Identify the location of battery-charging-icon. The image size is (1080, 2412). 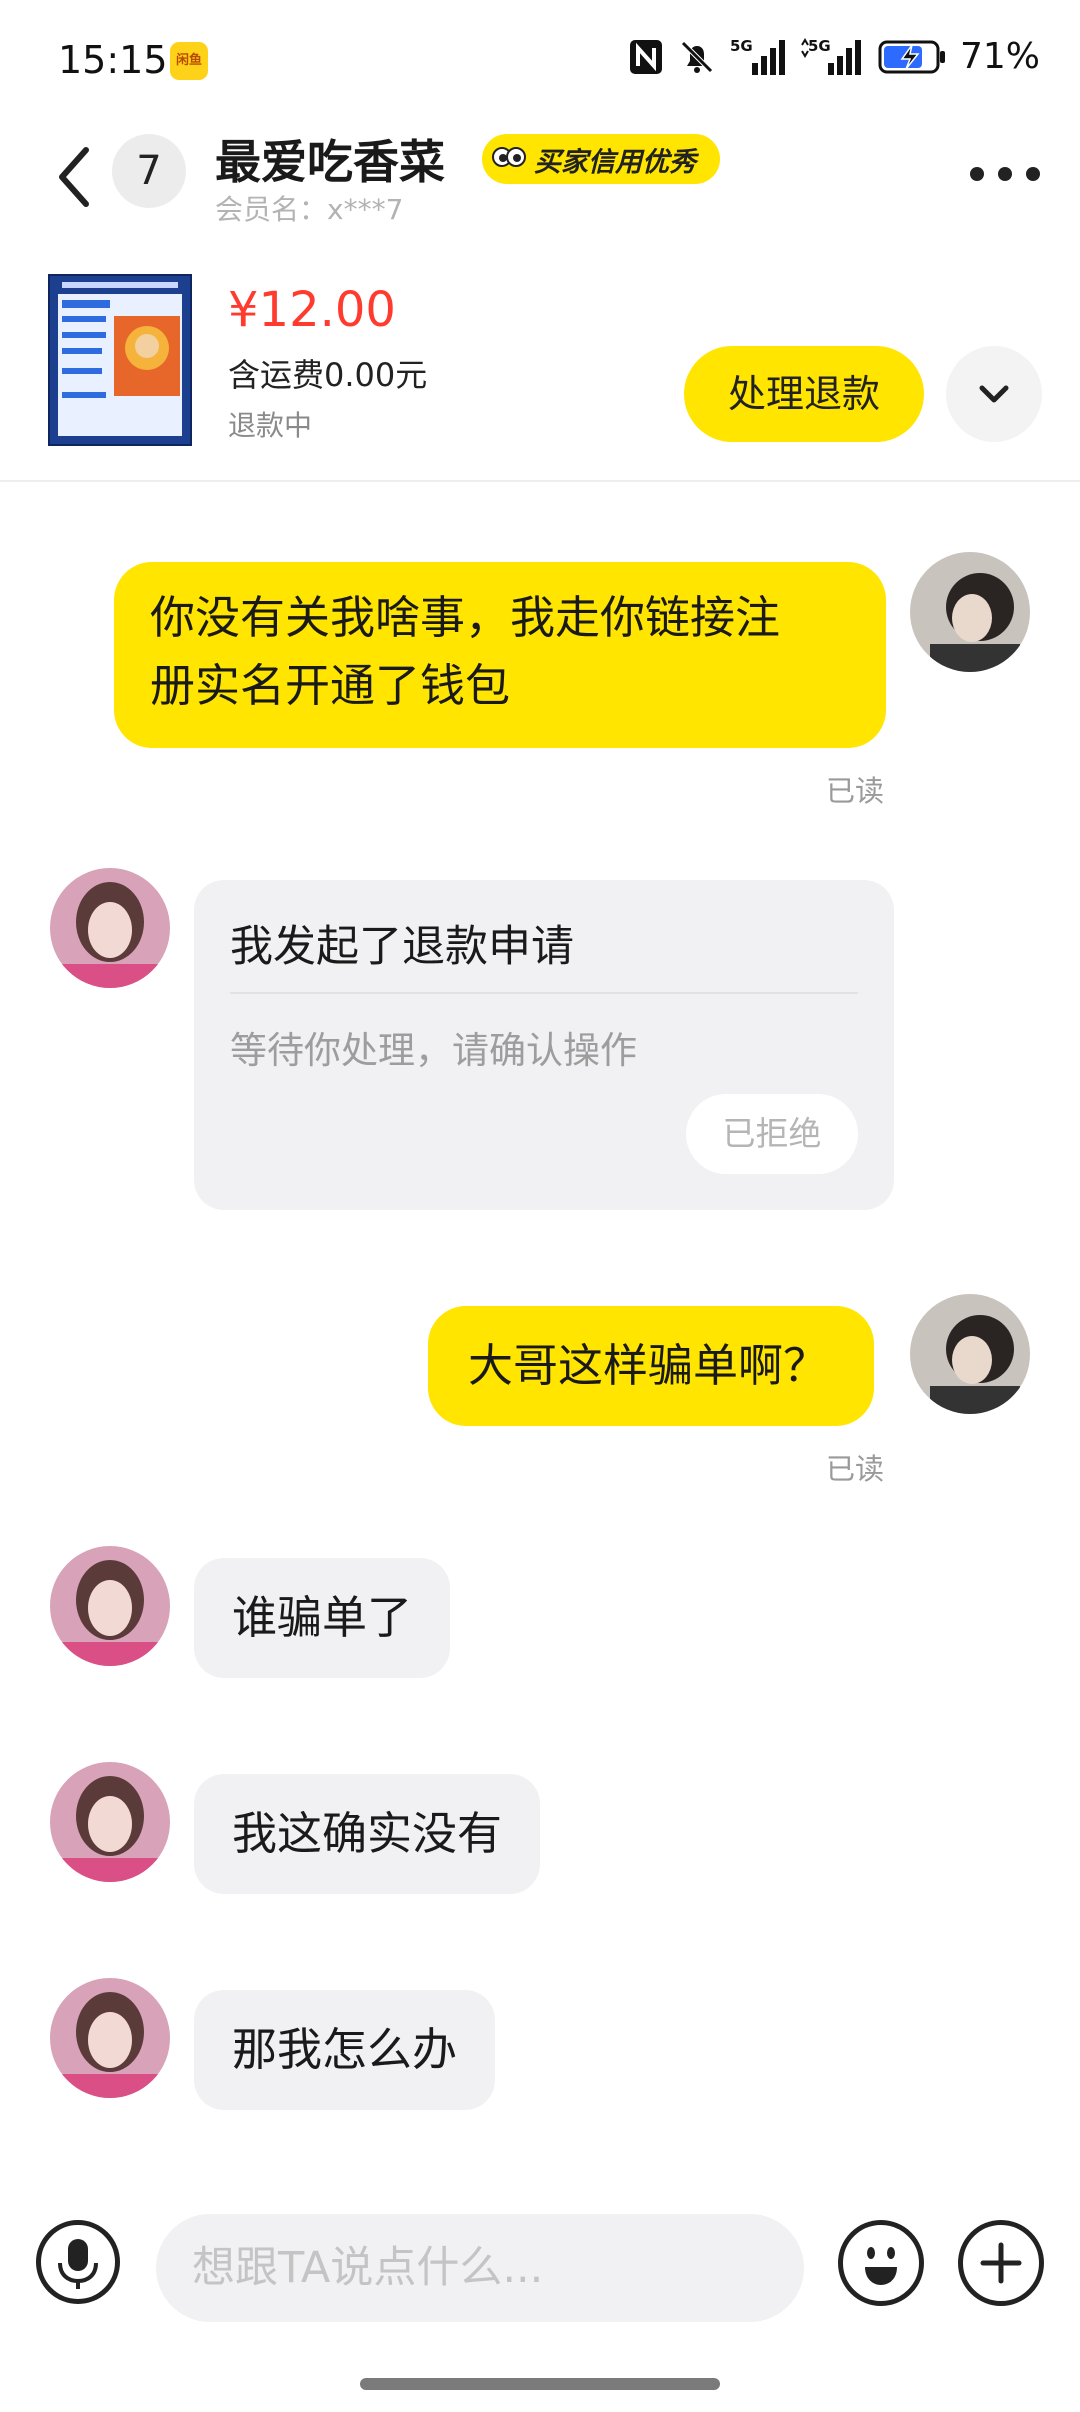
(911, 56).